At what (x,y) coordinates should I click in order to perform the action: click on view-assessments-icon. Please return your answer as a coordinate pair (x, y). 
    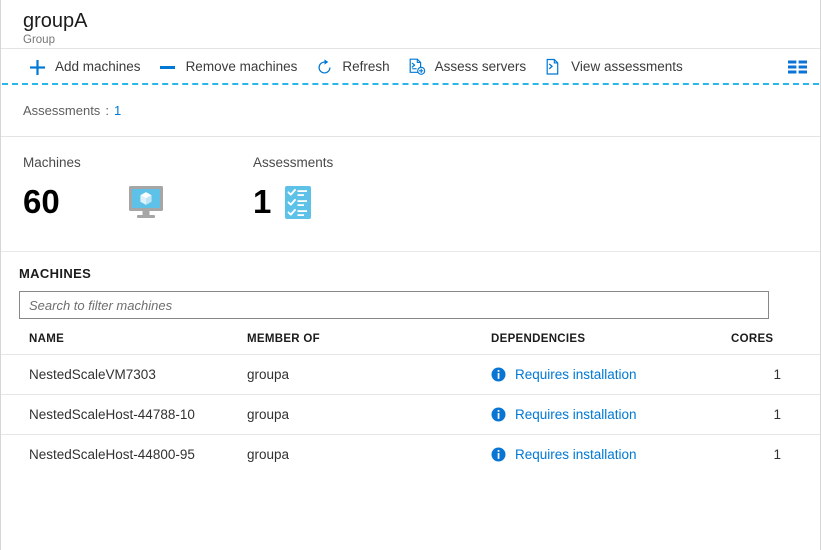
    Looking at the image, I should click on (553, 67).